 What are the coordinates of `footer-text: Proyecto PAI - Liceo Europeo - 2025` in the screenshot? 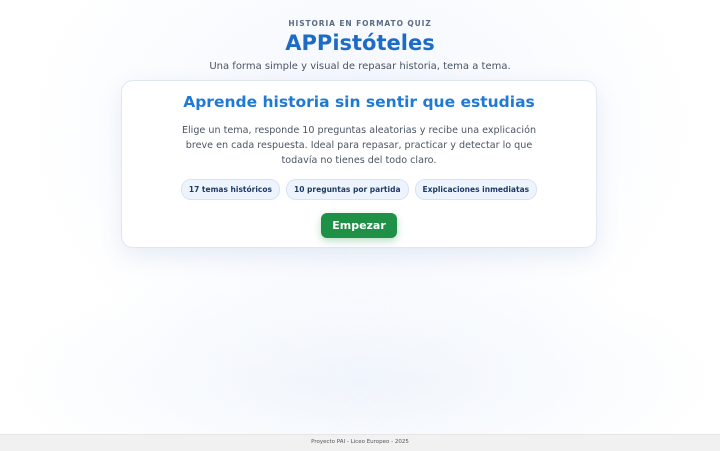 It's located at (360, 442).